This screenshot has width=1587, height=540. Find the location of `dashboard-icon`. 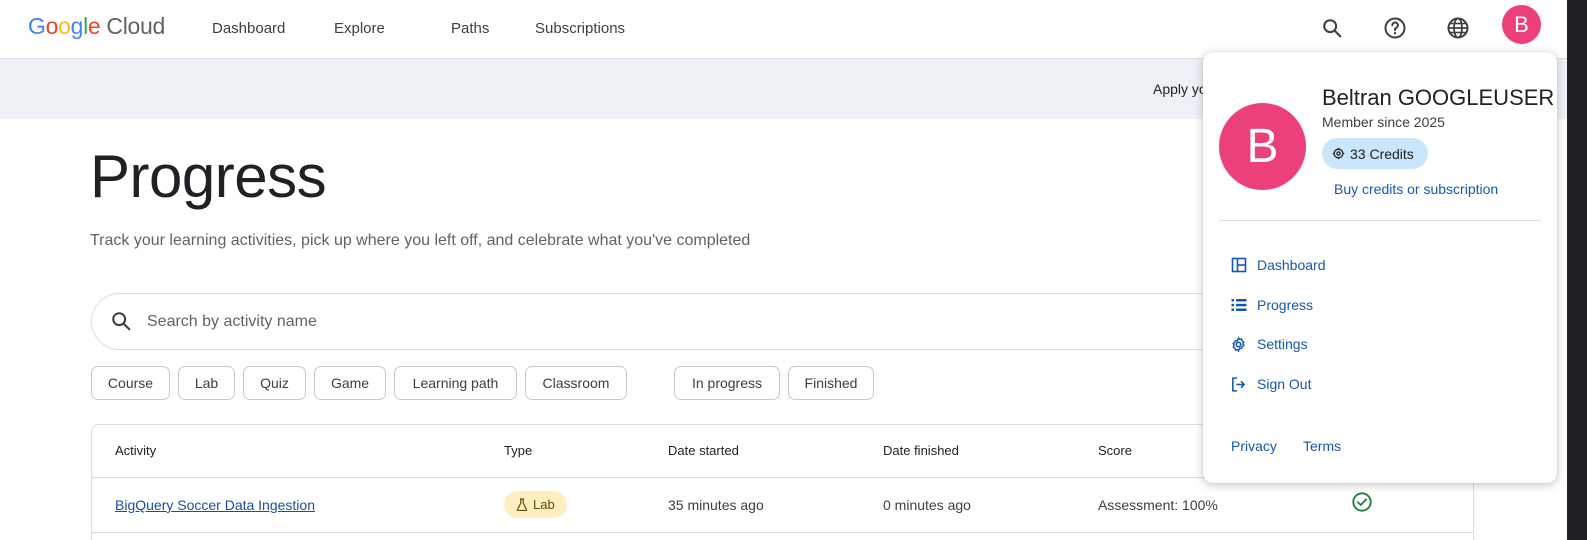

dashboard-icon is located at coordinates (1238, 265).